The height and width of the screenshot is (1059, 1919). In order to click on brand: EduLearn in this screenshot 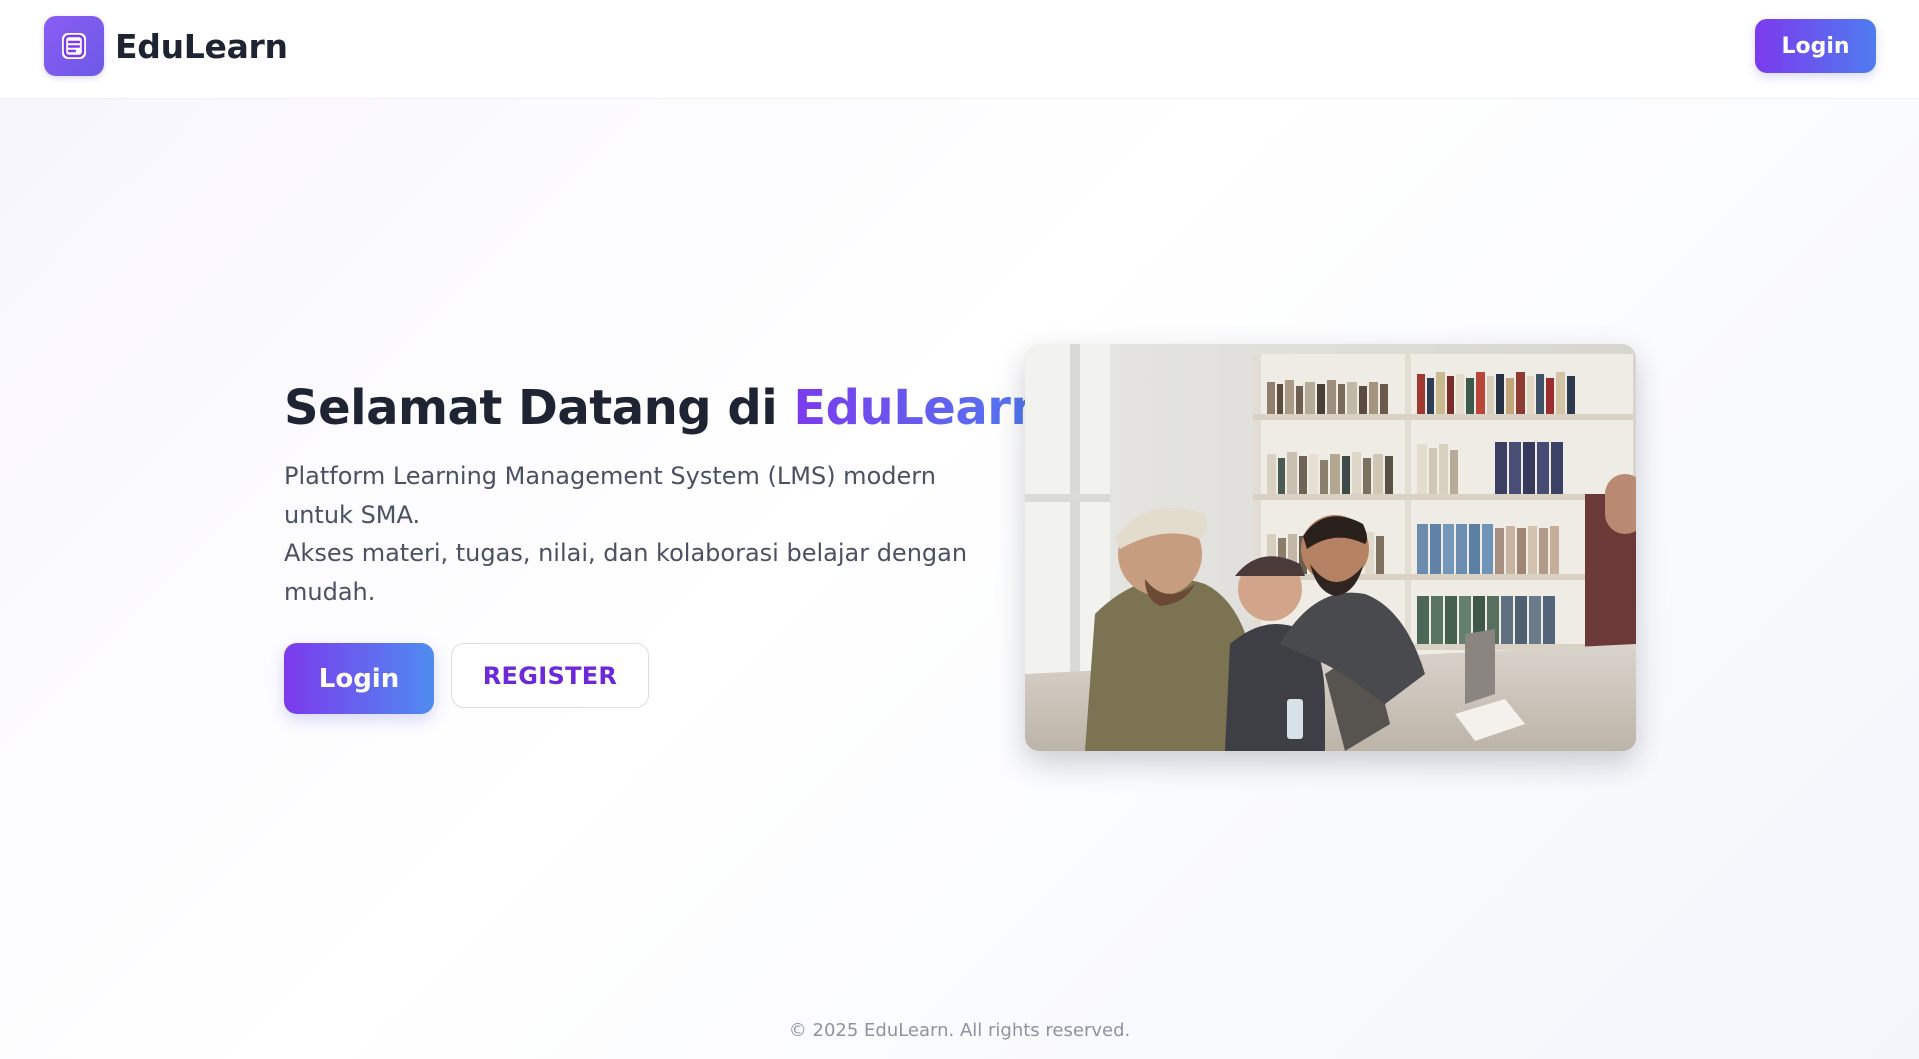, I will do `click(166, 46)`.